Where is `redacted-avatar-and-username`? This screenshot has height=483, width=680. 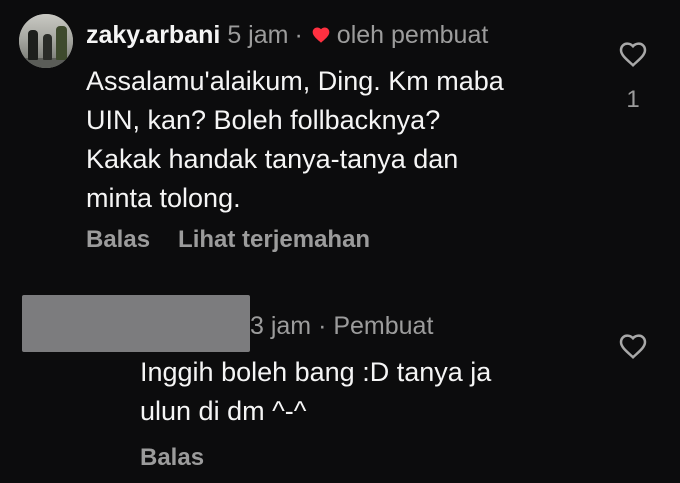 redacted-avatar-and-username is located at coordinates (136, 323).